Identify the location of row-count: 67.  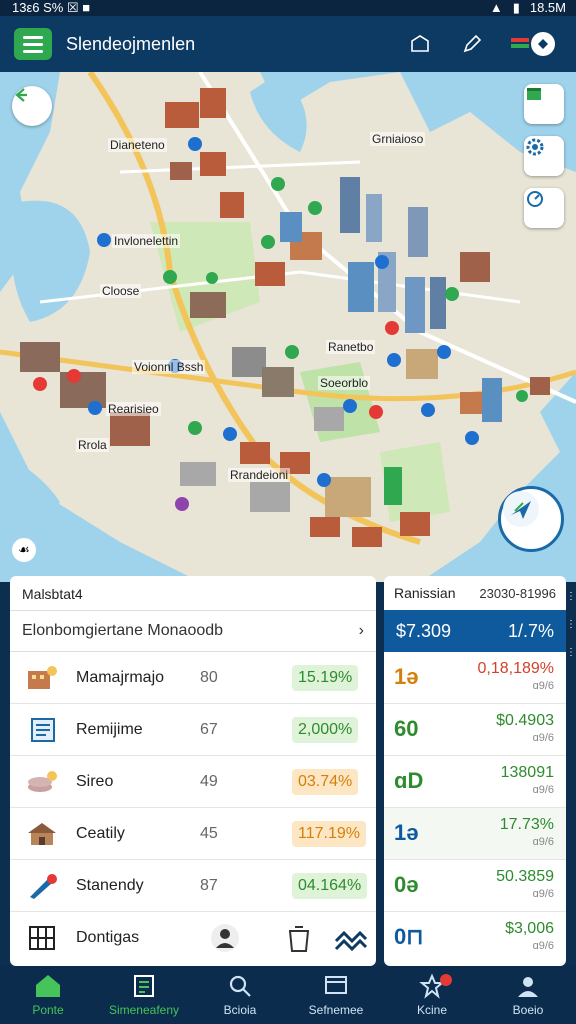
(209, 729).